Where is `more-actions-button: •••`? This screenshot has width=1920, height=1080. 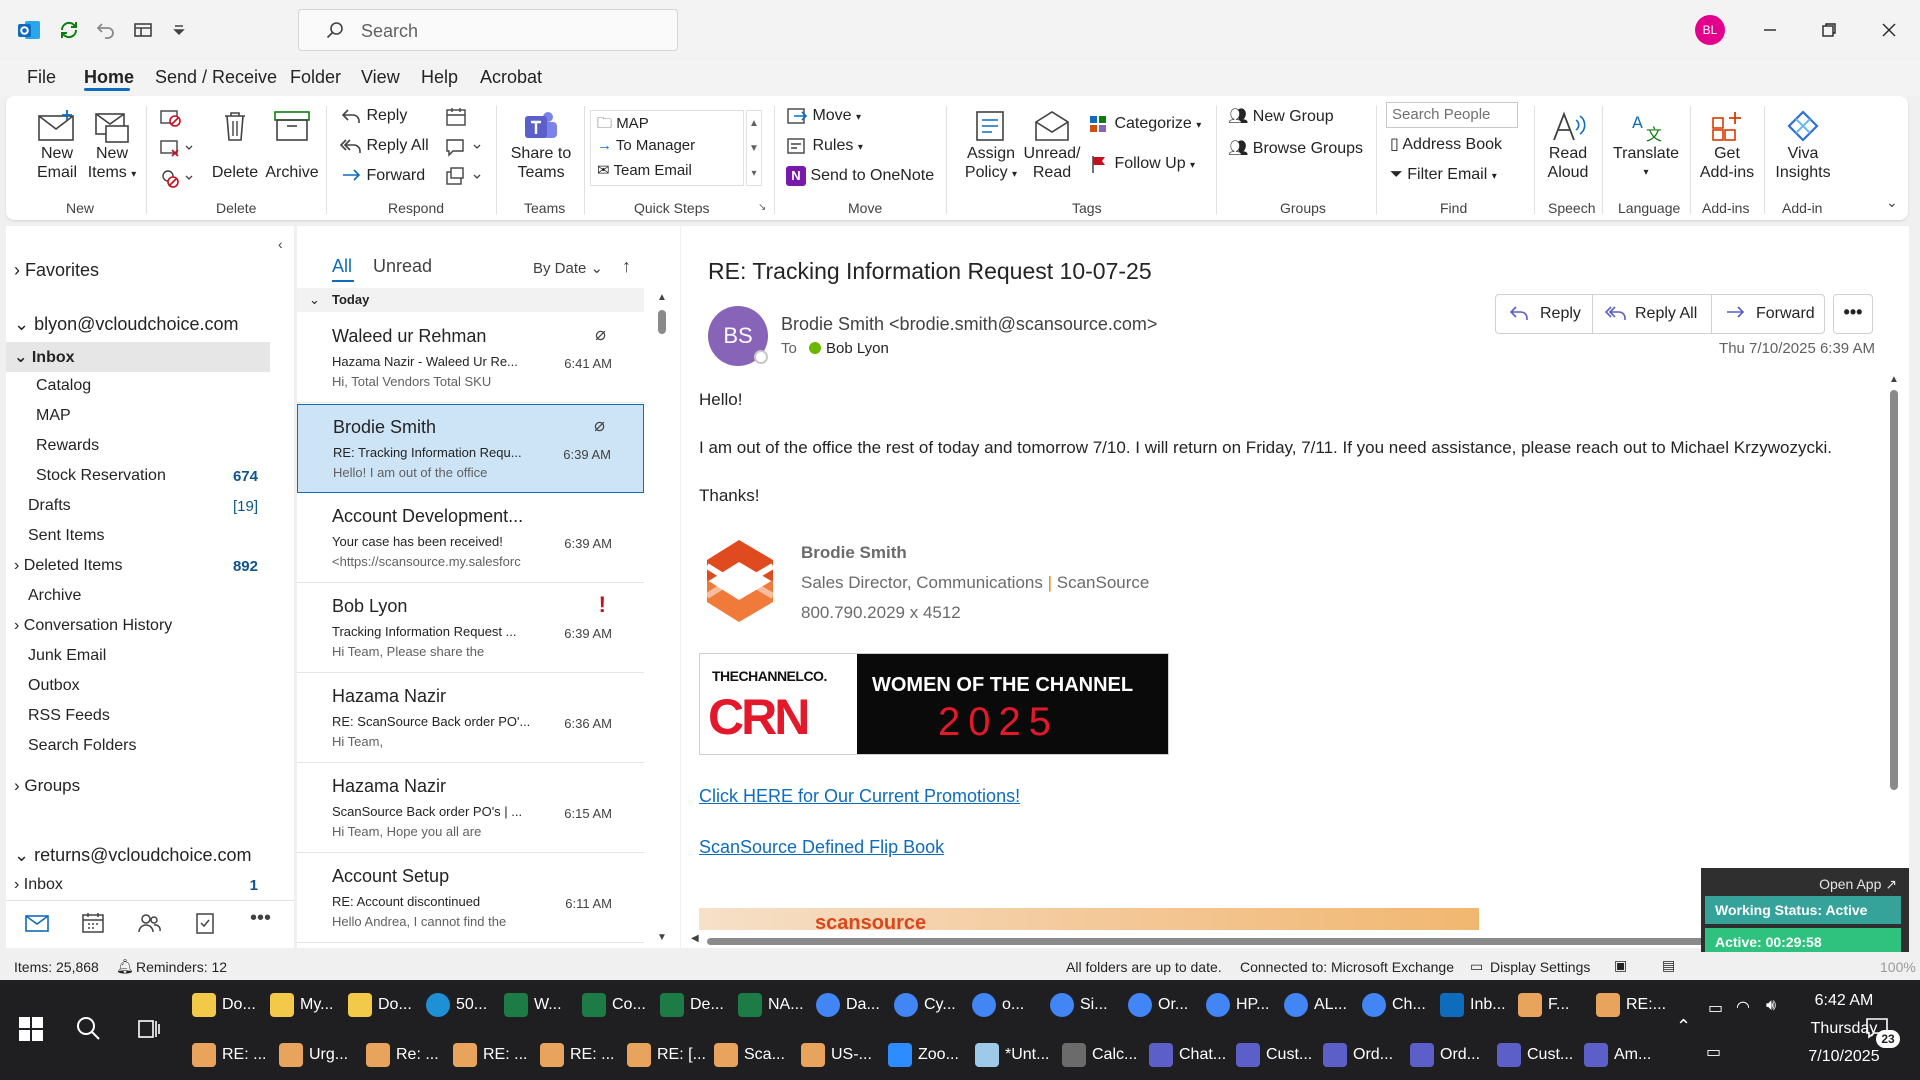 more-actions-button: ••• is located at coordinates (1853, 314).